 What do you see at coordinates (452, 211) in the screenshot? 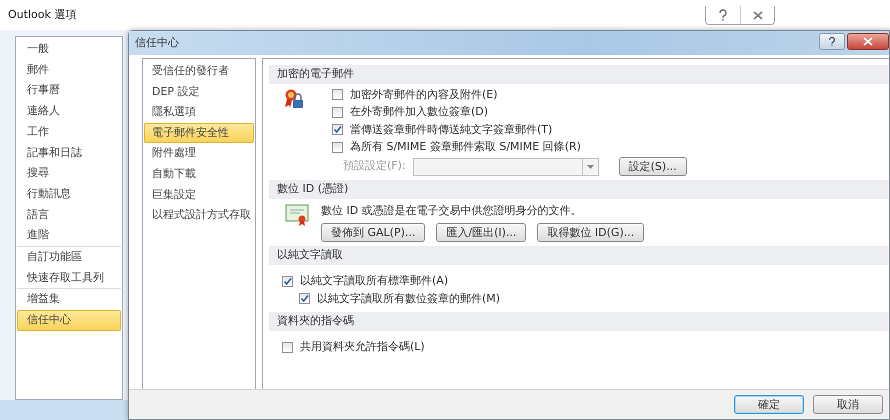
I see `description: 數位 ID 或憑證是在電子交易中供您證明身分的文件。` at bounding box center [452, 211].